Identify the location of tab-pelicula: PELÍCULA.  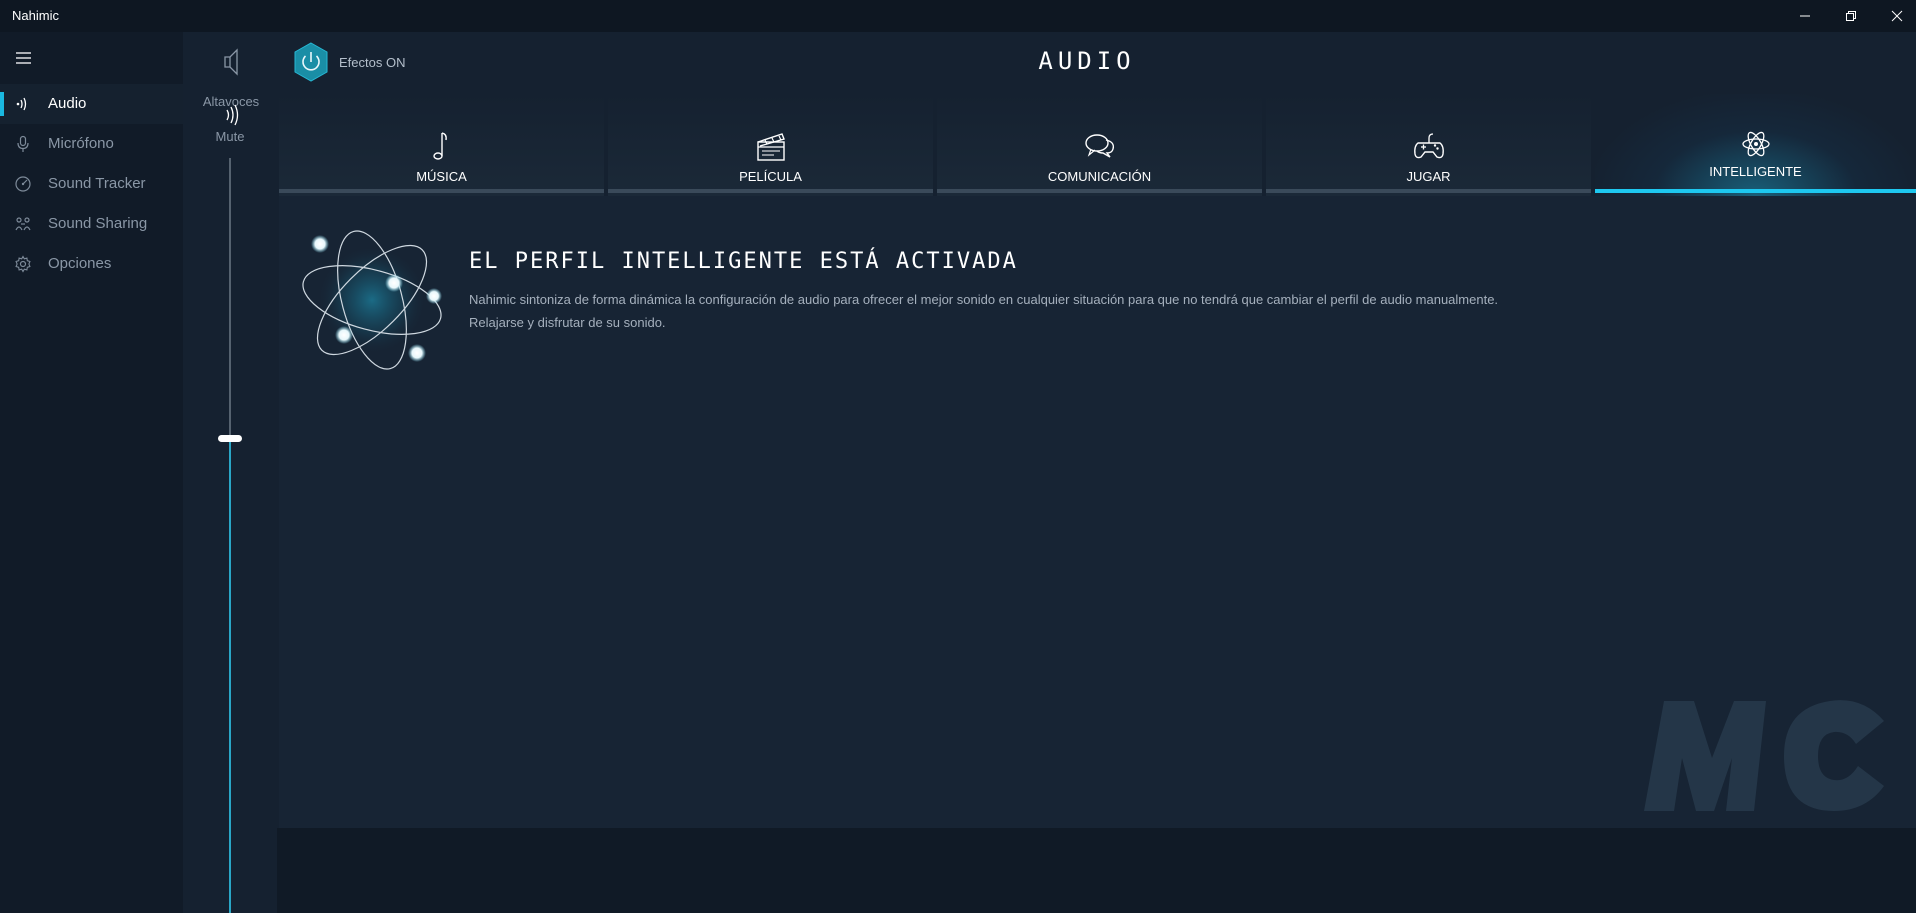
(770, 145).